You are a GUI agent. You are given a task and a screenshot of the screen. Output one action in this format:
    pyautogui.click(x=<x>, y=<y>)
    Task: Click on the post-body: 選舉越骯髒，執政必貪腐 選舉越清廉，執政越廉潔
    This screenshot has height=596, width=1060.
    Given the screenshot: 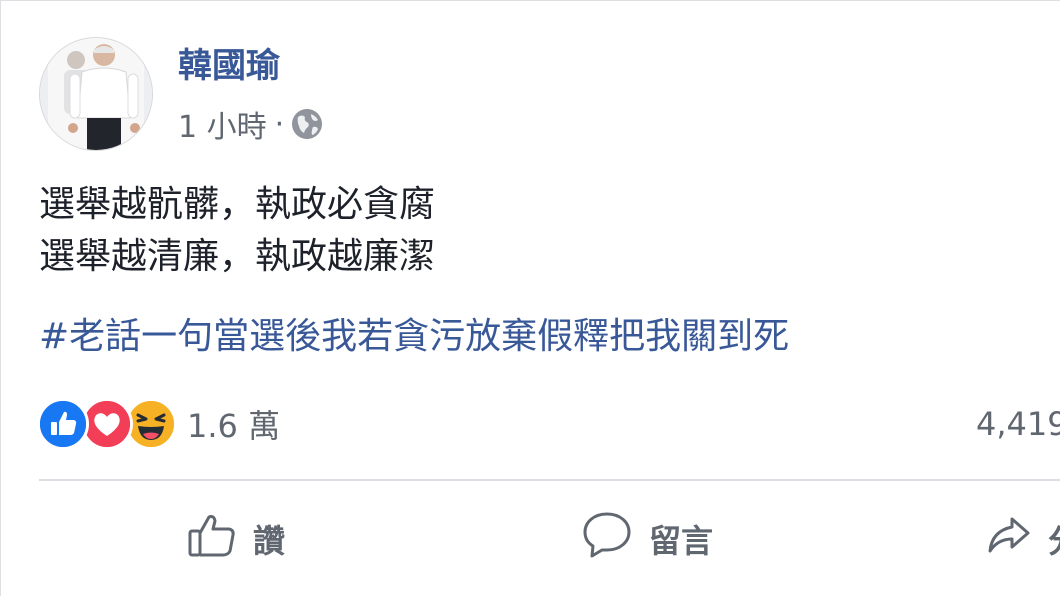 What is the action you would take?
    pyautogui.click(x=237, y=231)
    